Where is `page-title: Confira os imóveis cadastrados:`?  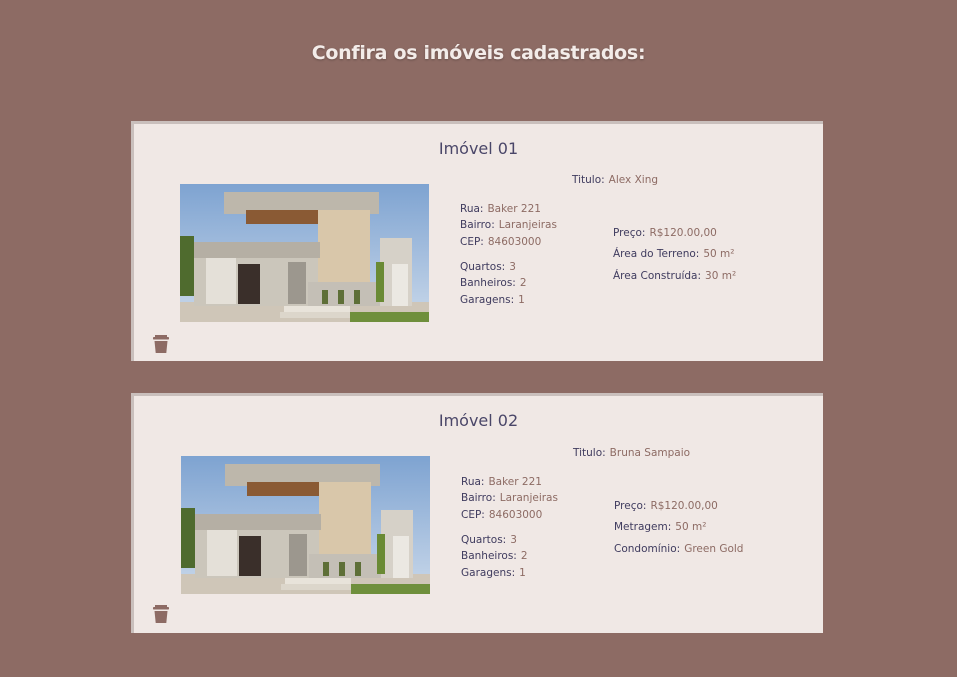
page-title: Confira os imóveis cadastrados: is located at coordinates (478, 53).